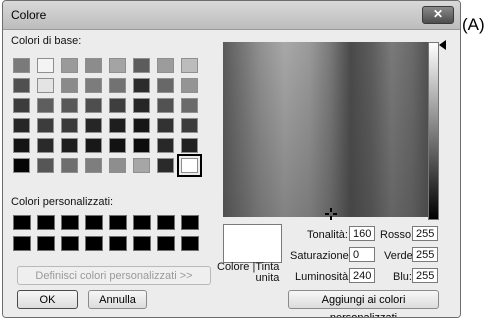 The height and width of the screenshot is (320, 491). What do you see at coordinates (425, 275) in the screenshot?
I see `blue-input: 255` at bounding box center [425, 275].